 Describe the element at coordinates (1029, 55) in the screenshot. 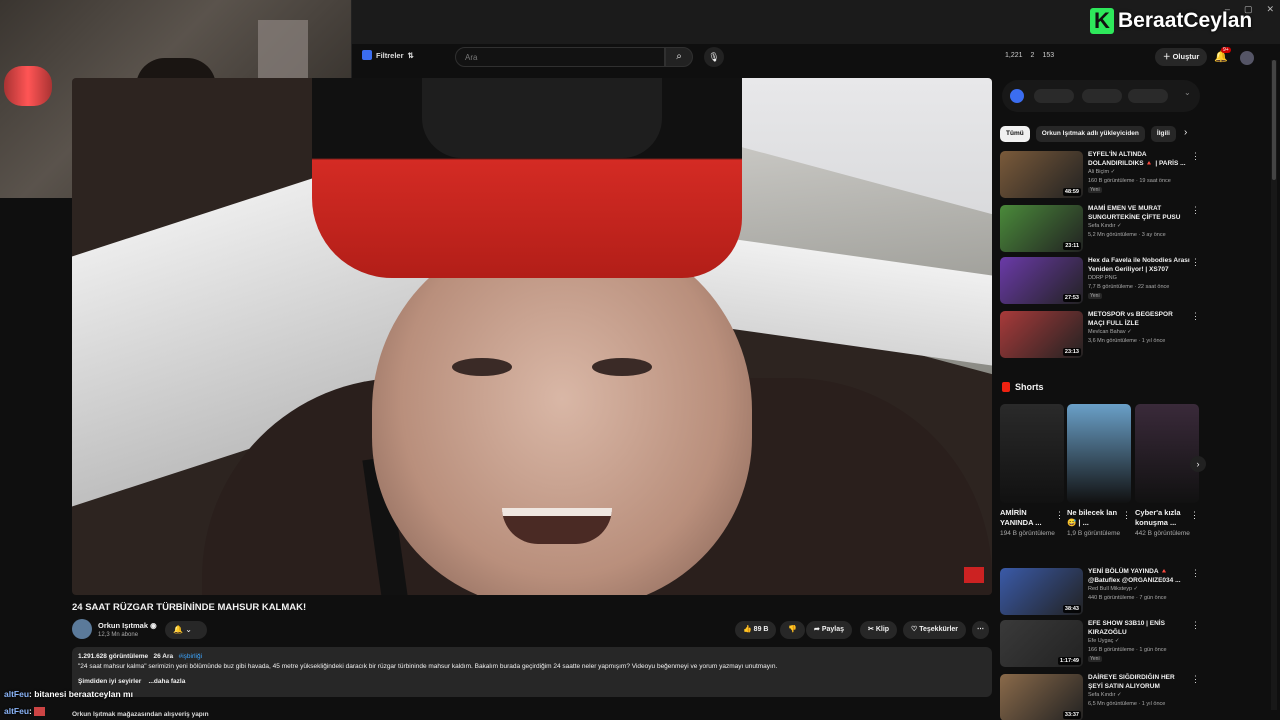

I see `header-stats: 1,221 2 153` at that location.